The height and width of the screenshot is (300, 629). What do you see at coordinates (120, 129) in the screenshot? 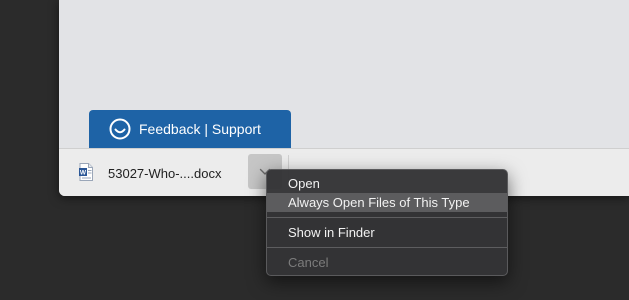
I see `feedback-smile-icon` at bounding box center [120, 129].